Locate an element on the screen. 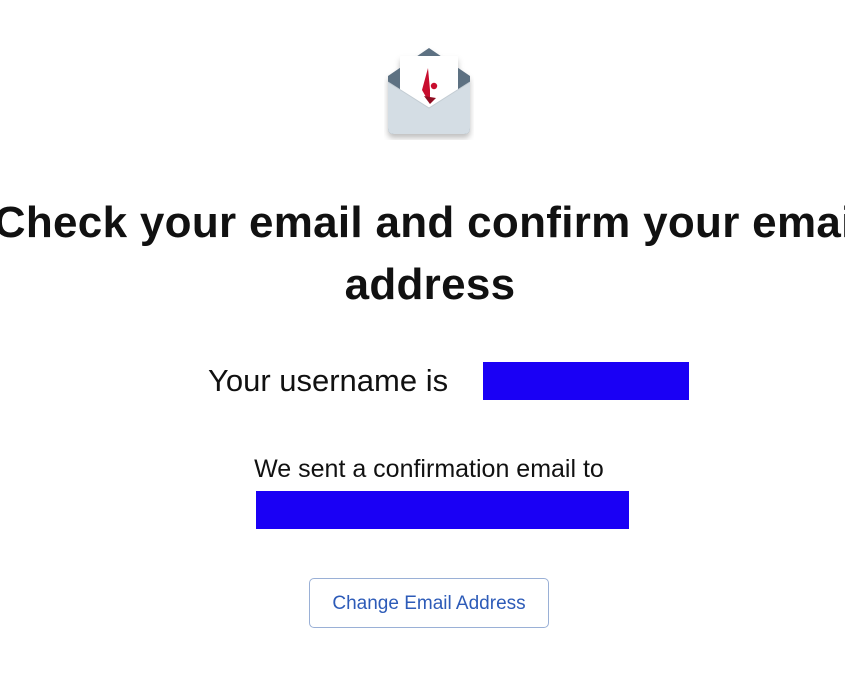  confirmation-sent-text: We sent a confirmation email to is located at coordinates (429, 469).